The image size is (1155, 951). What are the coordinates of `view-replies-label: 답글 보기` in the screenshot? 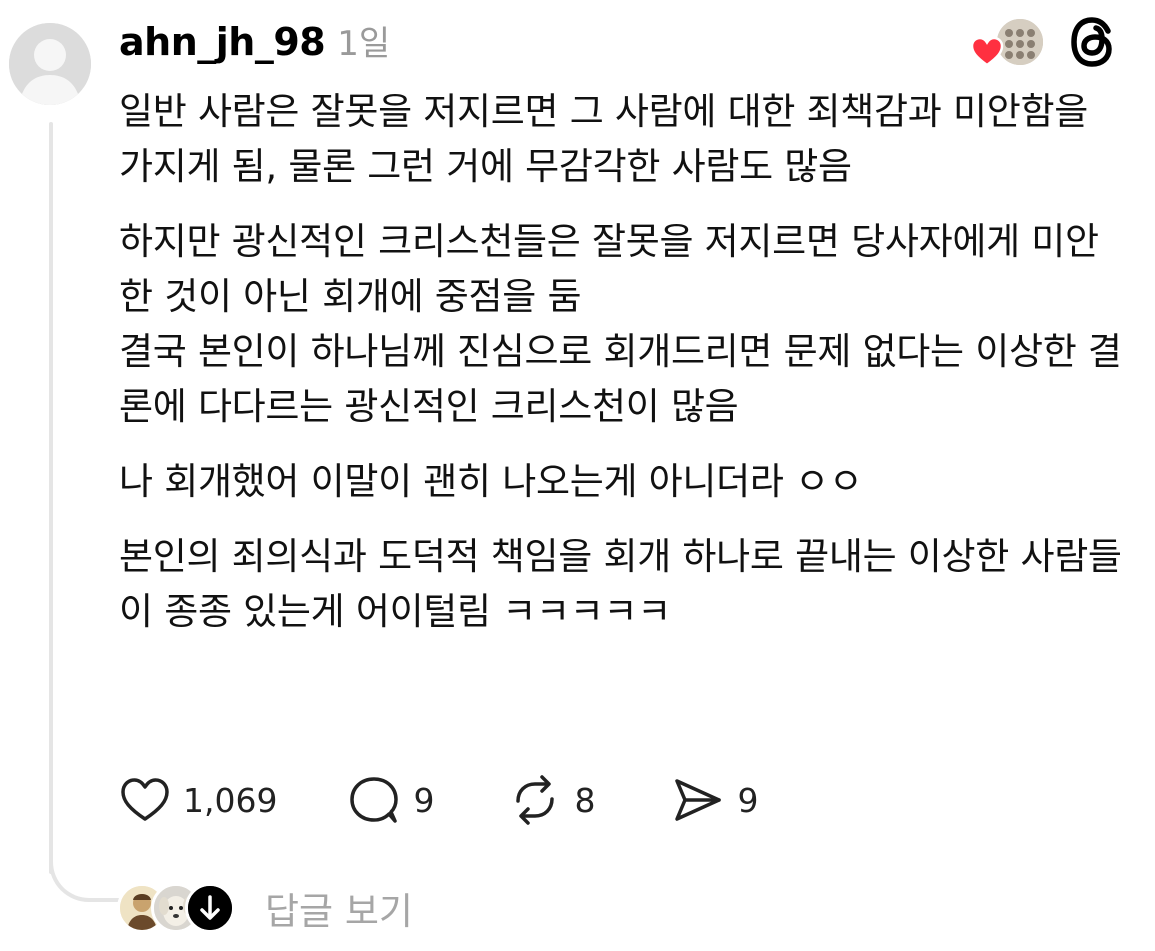 It's located at (339, 908).